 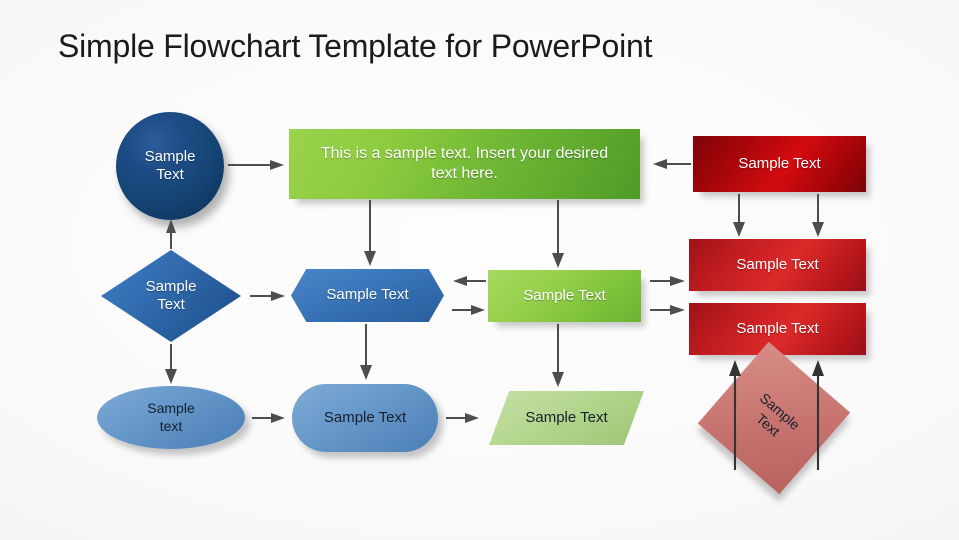 What do you see at coordinates (171, 234) in the screenshot?
I see `connector-diamond-to-circle` at bounding box center [171, 234].